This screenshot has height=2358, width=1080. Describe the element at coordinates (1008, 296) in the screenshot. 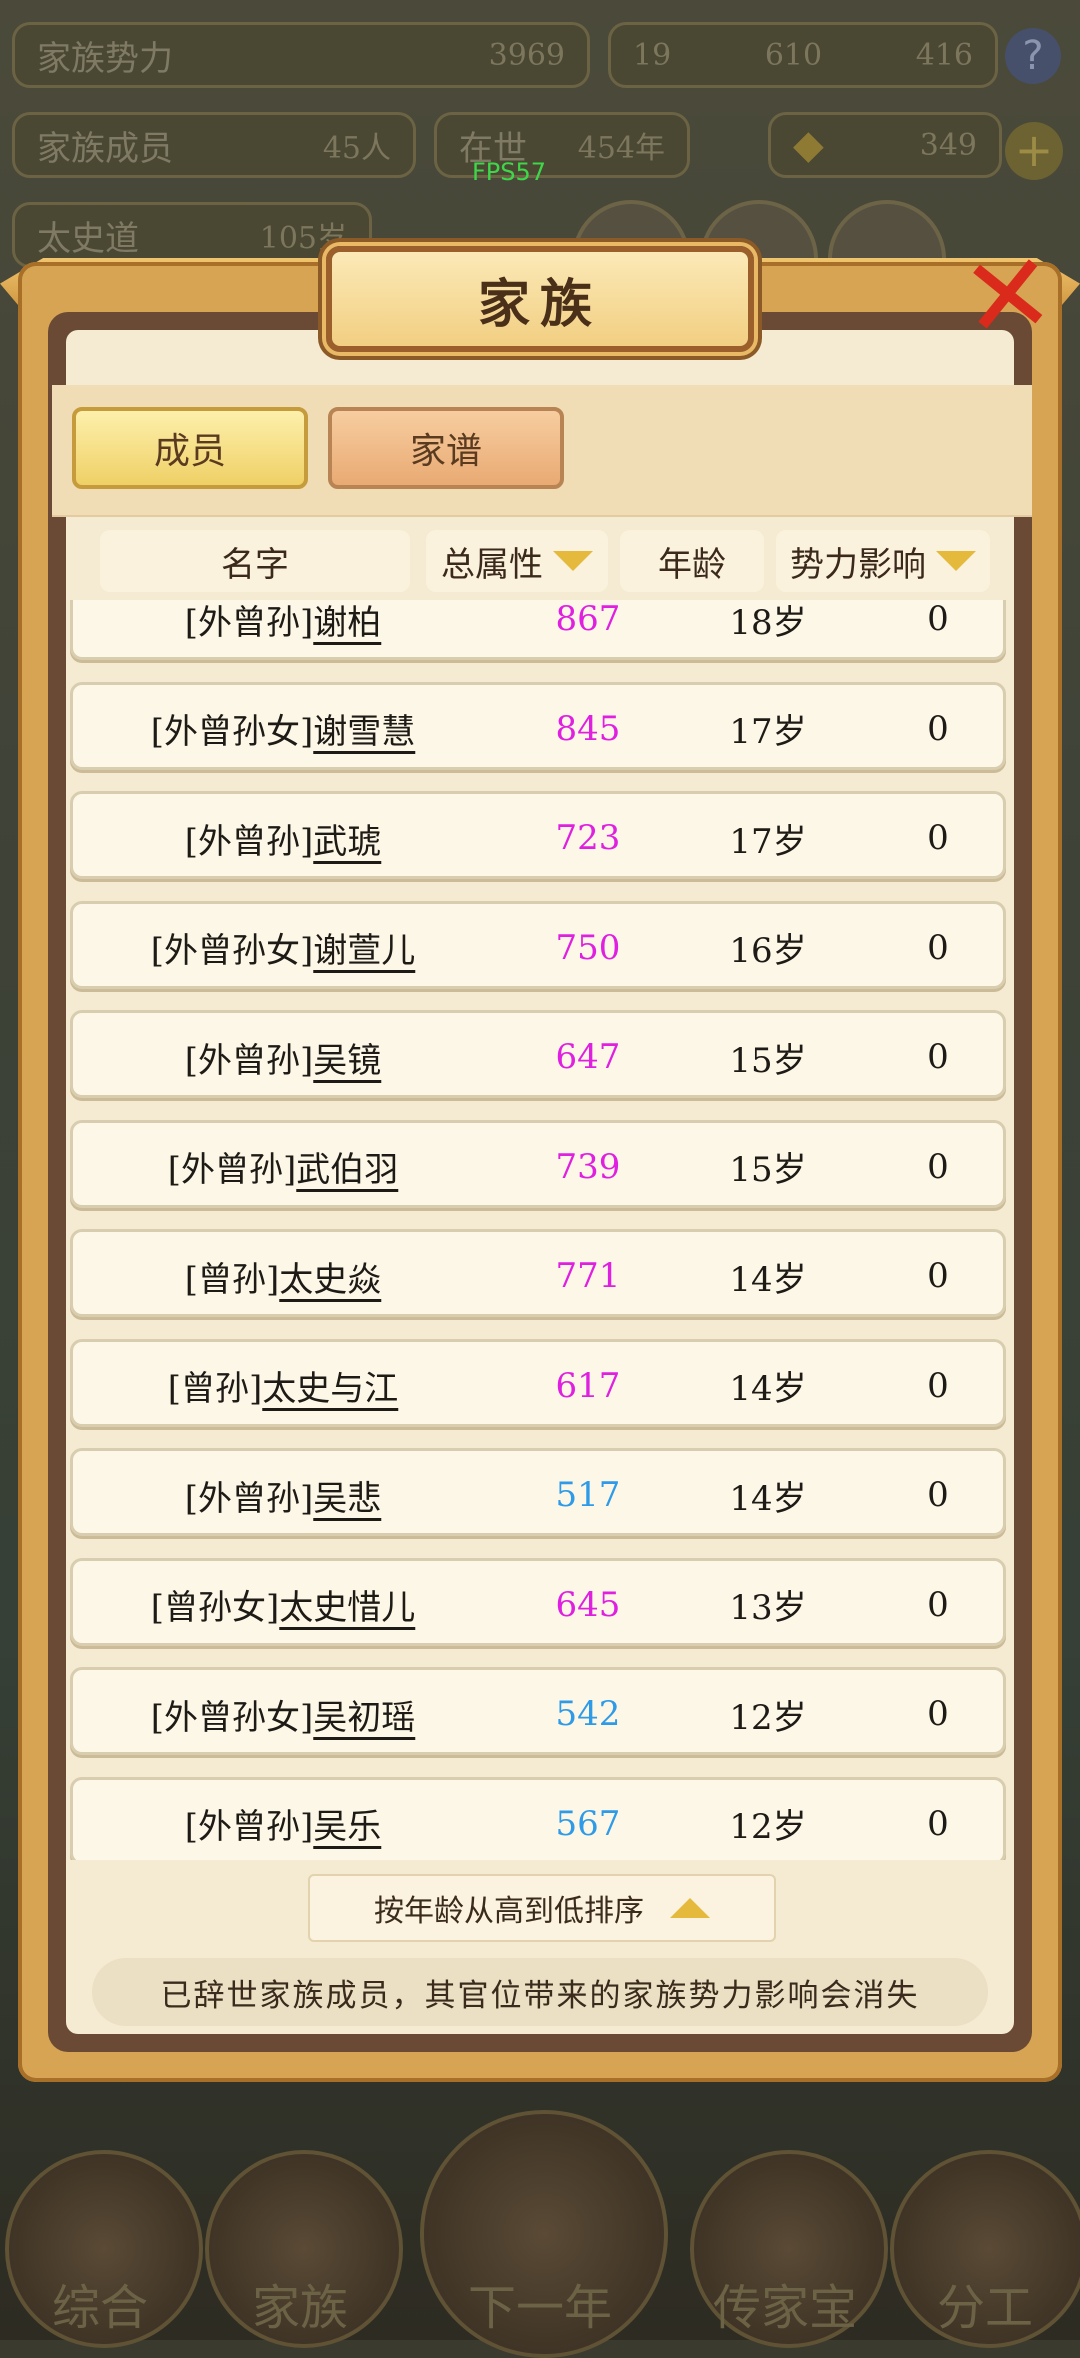

I see `close-icon: ✕` at that location.